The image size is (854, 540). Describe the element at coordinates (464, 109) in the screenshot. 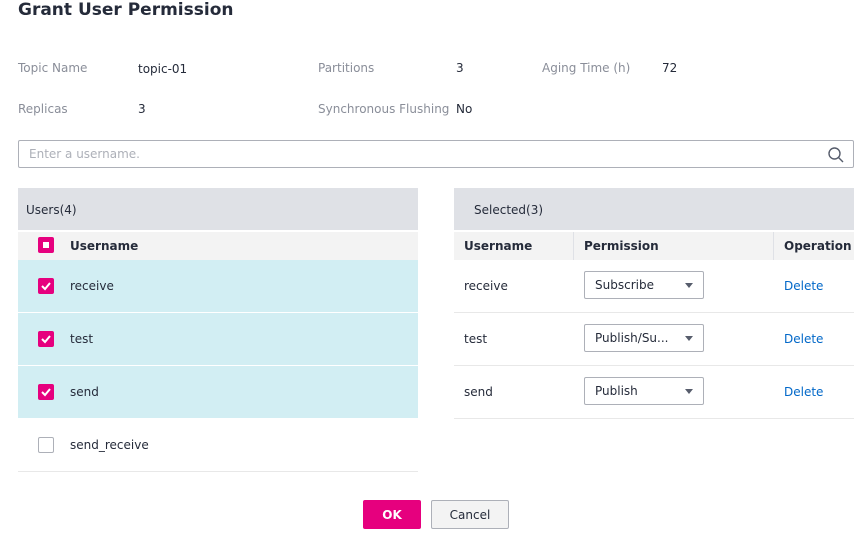

I see `sync-flushing-value: No` at that location.